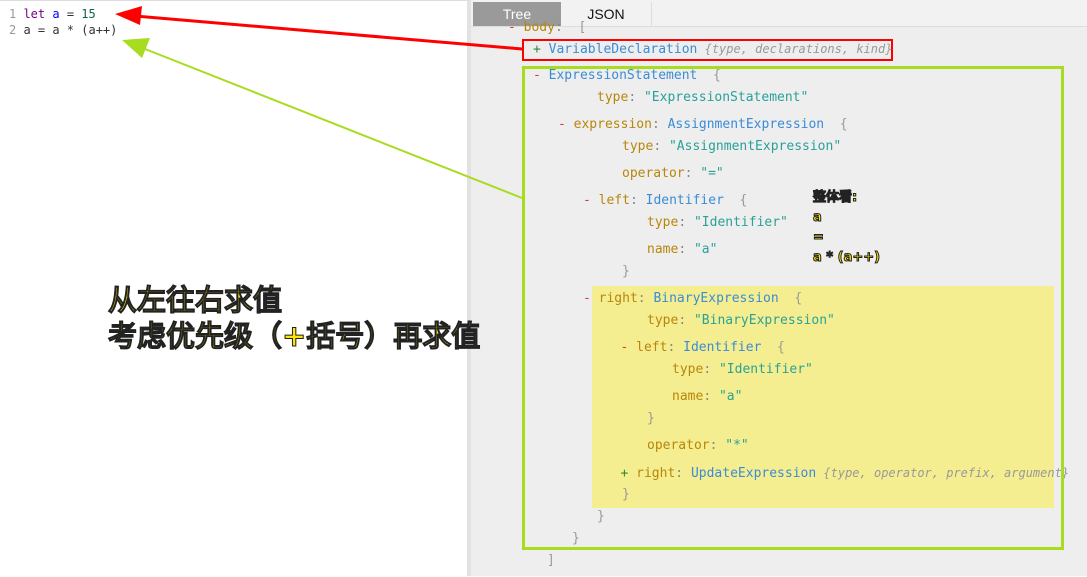 Image resolution: width=1087 pixels, height=577 pixels. What do you see at coordinates (294, 318) in the screenshot?
I see `annotation-evaluation-order: 从左往右求值 考虑优先级（+括号）再求值` at bounding box center [294, 318].